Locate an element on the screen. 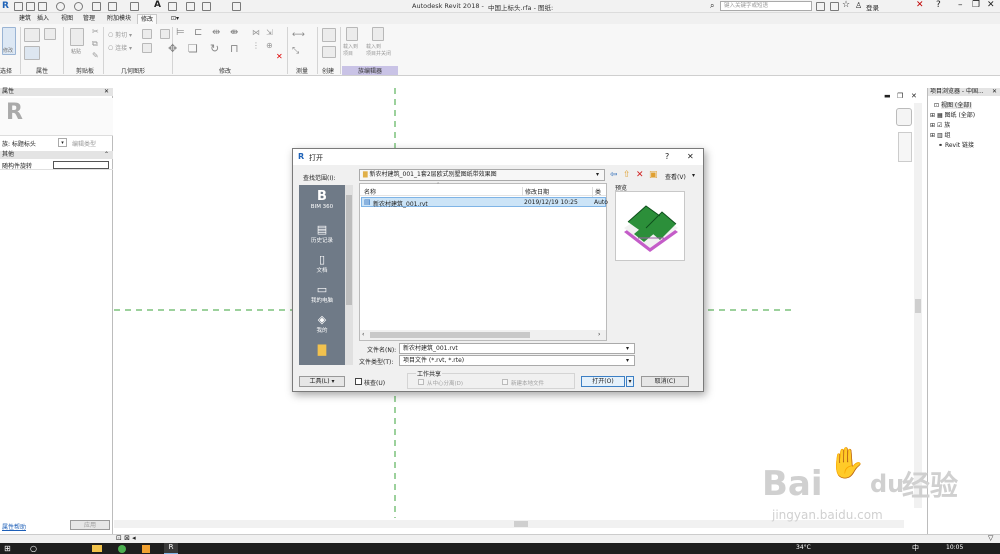  mirror-icon: ⇹ is located at coordinates (216, 32).